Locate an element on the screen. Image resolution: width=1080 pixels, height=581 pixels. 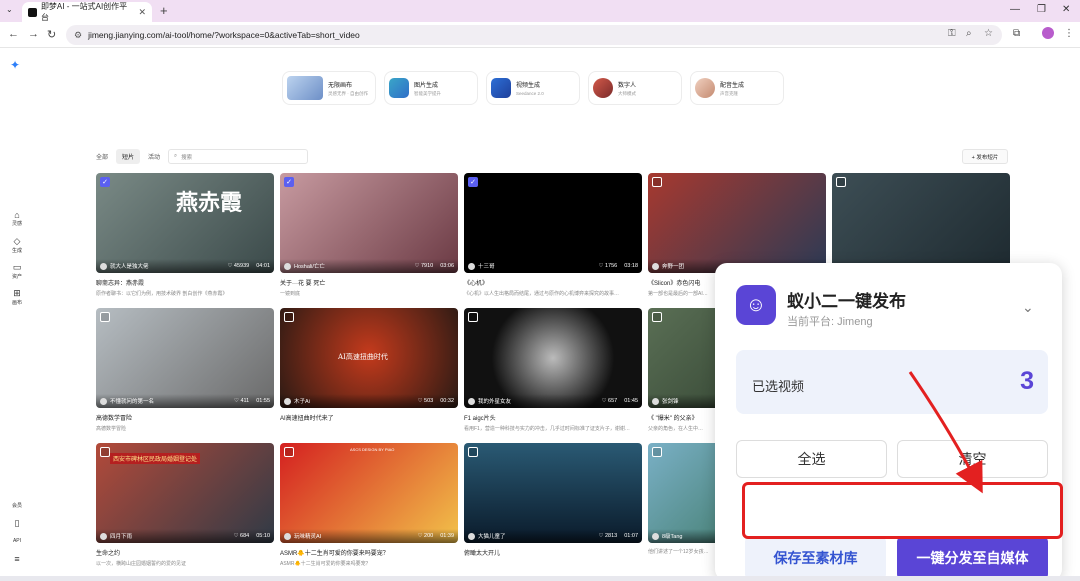
sidebar-item-phone: ▯ is located at coordinates (17, 523).